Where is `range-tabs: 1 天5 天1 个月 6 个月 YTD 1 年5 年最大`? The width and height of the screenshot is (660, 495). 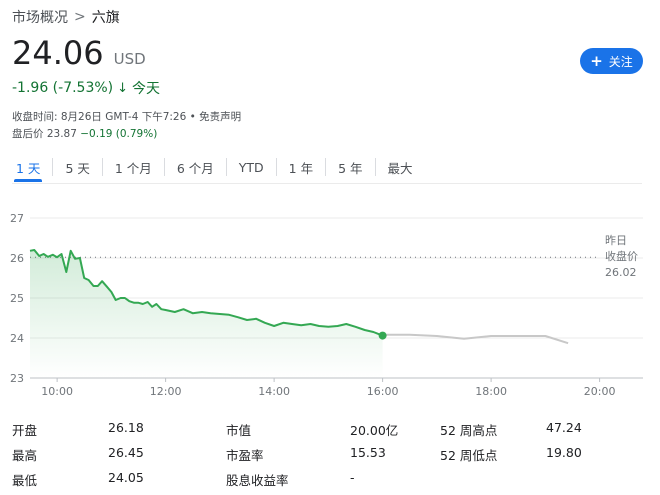
range-tabs: 1 天5 天1 个月 6 个月 YTD 1 年5 年最大 is located at coordinates (330, 167).